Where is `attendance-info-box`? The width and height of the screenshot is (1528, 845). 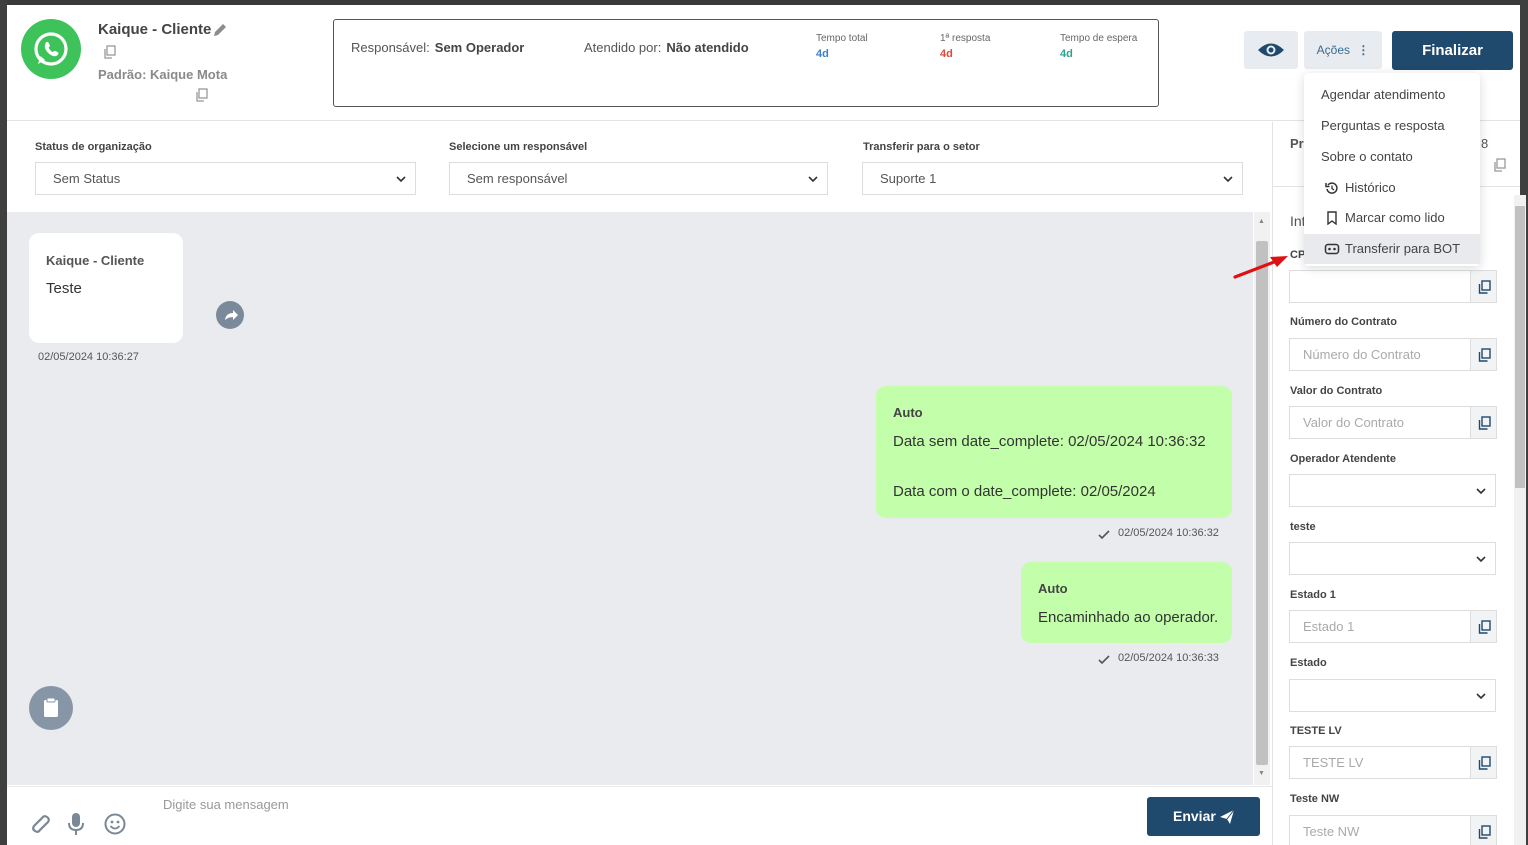 attendance-info-box is located at coordinates (746, 63).